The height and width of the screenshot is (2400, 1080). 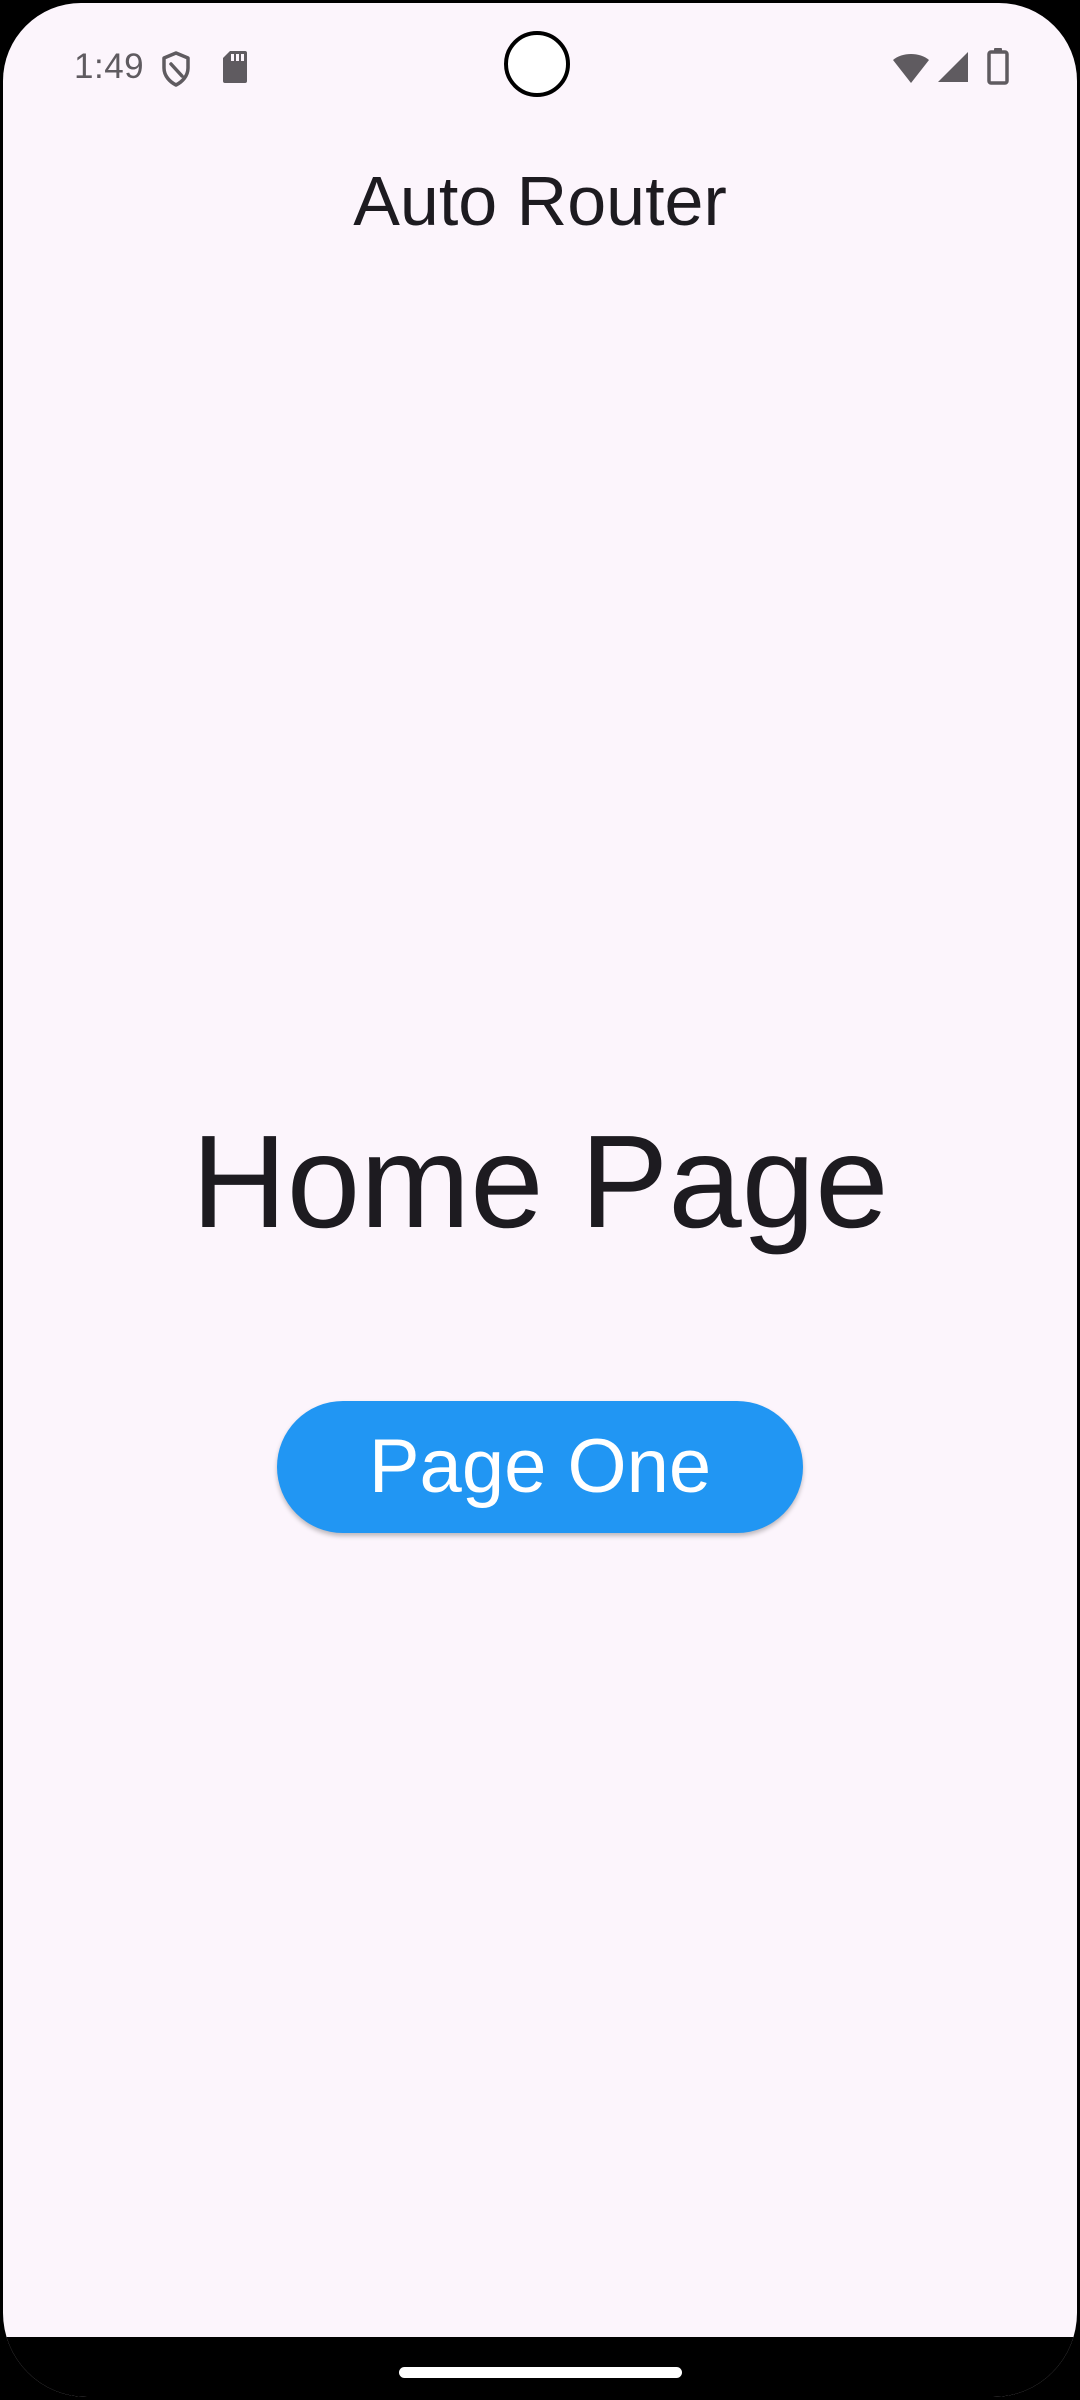 I want to click on sd-card-icon, so click(x=235, y=67).